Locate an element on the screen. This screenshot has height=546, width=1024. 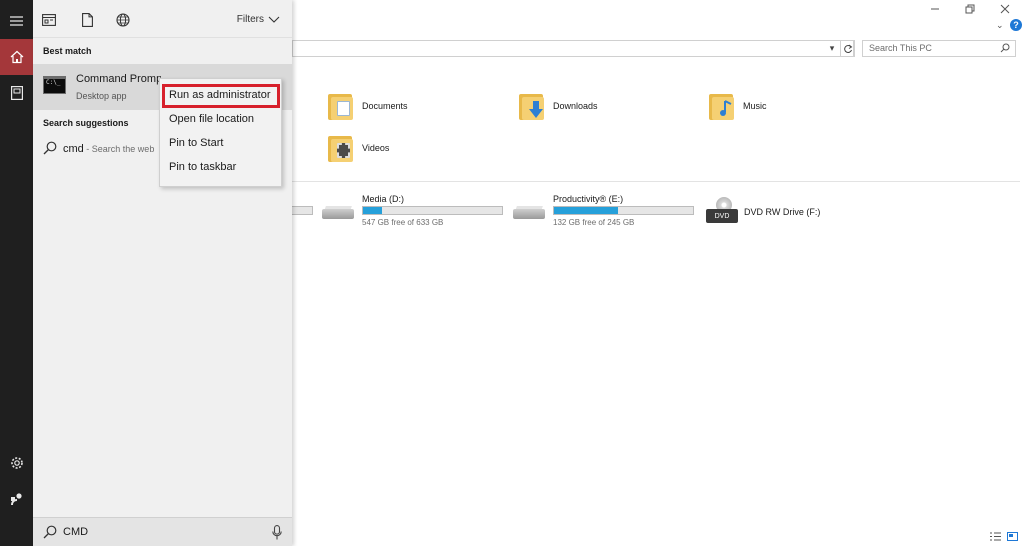
search-this-pc-input: Search This PC is located at coordinates (939, 48).